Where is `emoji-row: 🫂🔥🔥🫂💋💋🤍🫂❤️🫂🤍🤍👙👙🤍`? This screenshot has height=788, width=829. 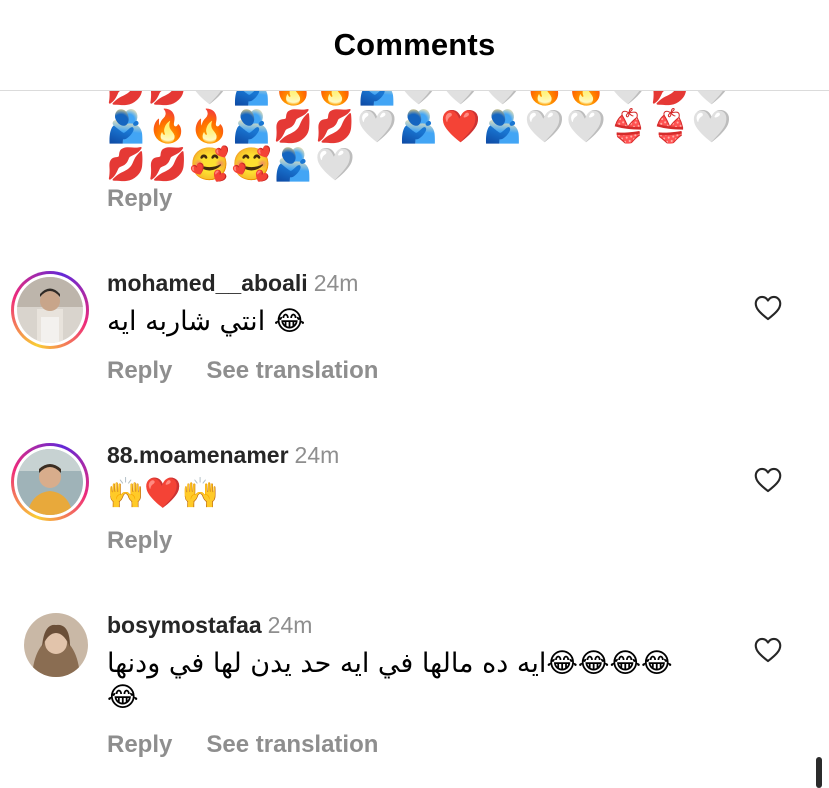
emoji-row: 🫂🔥🔥🫂💋💋🤍🫂❤️🫂🤍🤍👙👙🤍 is located at coordinates (420, 126).